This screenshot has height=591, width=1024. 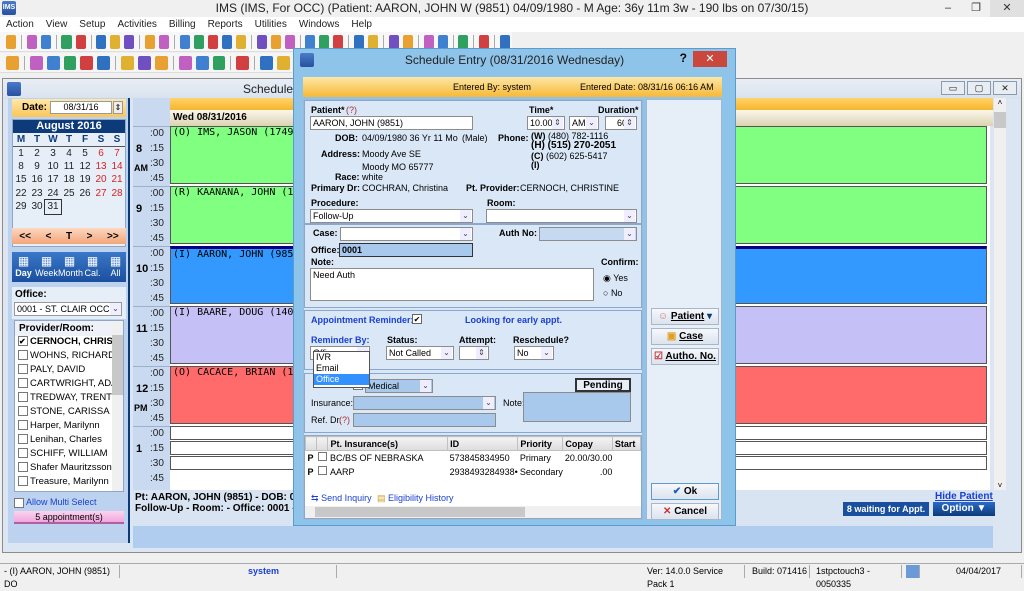 I want to click on provider-scrollbar, so click(x=117, y=406).